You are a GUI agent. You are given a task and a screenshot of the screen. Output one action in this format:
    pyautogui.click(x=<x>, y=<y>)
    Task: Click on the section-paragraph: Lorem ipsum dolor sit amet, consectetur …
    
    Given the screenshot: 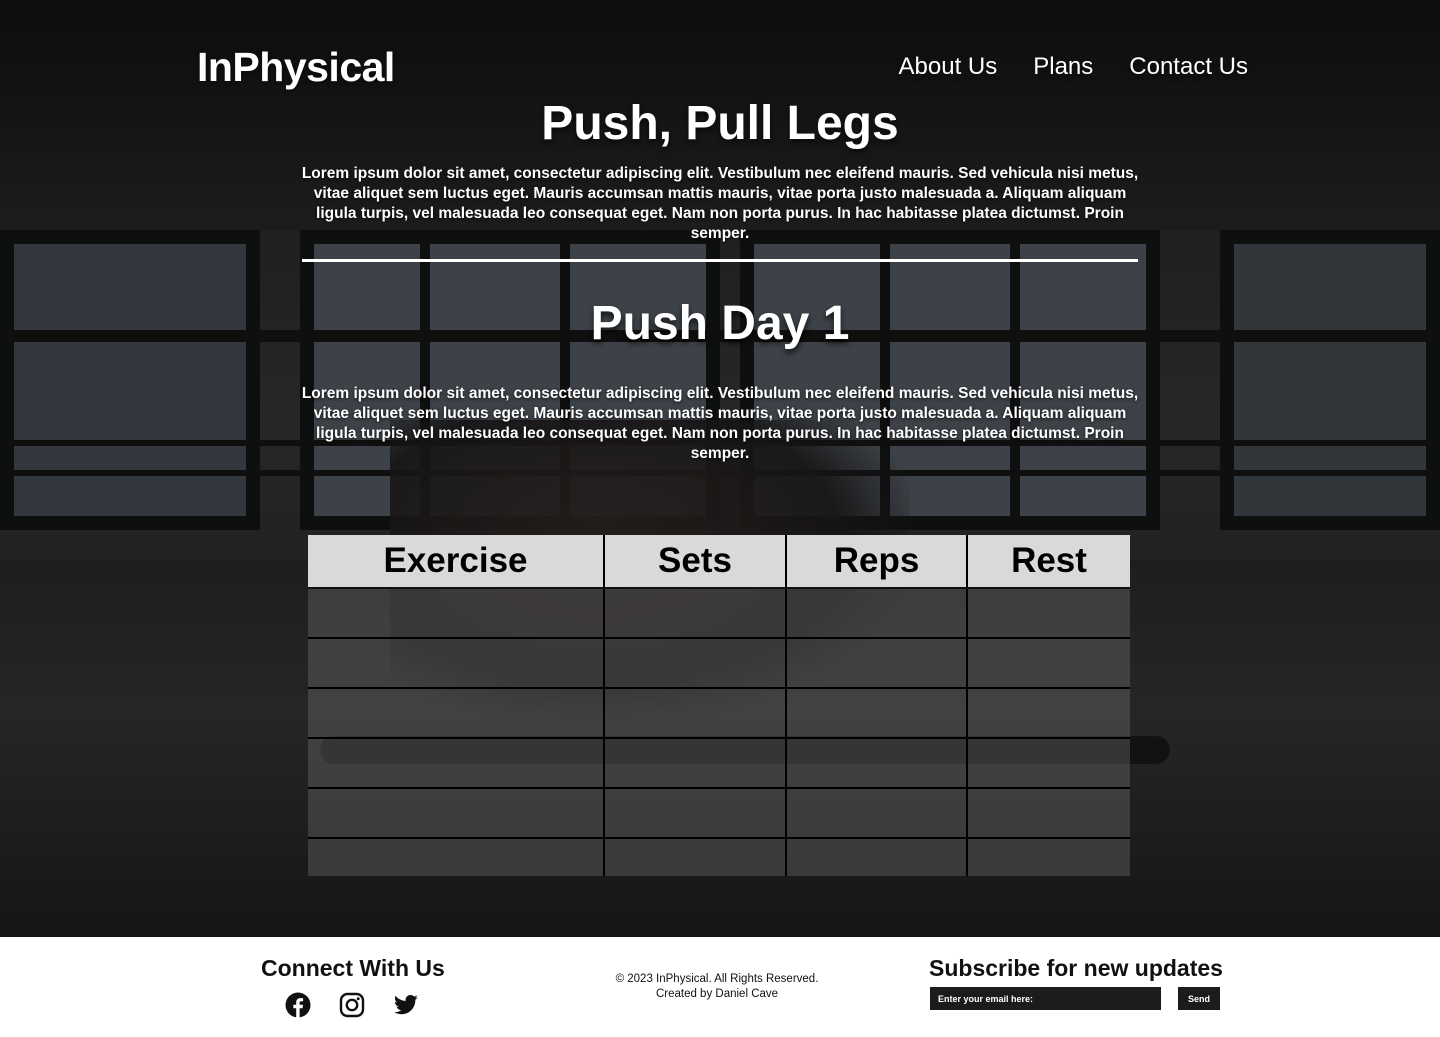 What is the action you would take?
    pyautogui.click(x=720, y=423)
    